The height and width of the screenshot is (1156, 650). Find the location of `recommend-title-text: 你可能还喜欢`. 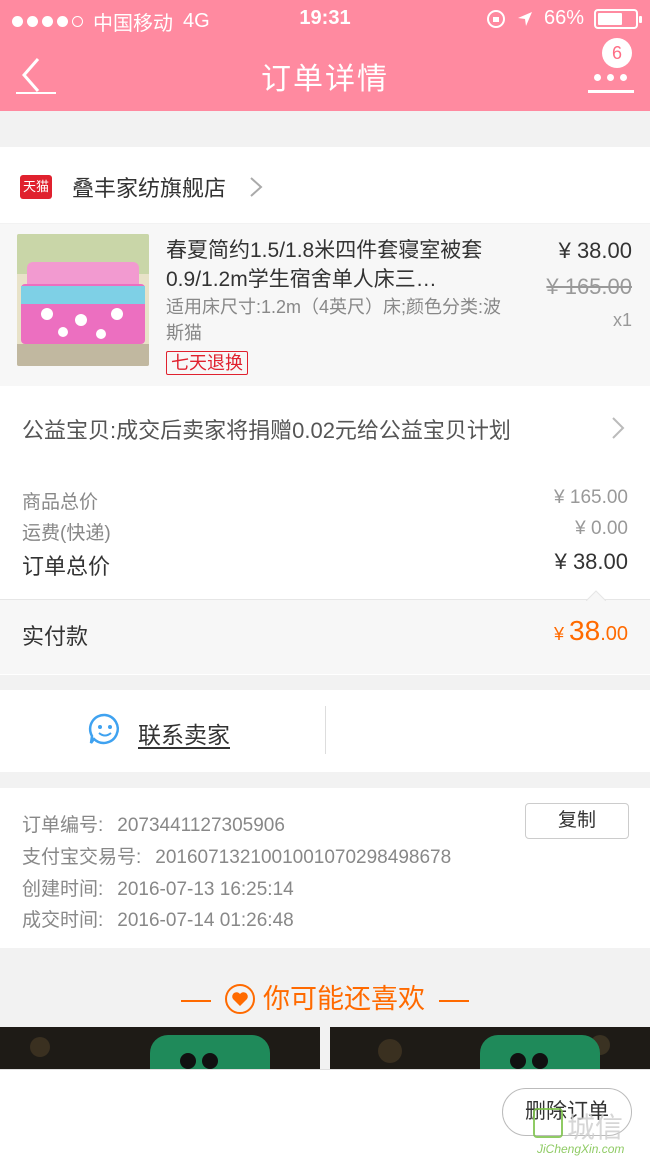

recommend-title-text: 你可能还喜欢 is located at coordinates (344, 999).